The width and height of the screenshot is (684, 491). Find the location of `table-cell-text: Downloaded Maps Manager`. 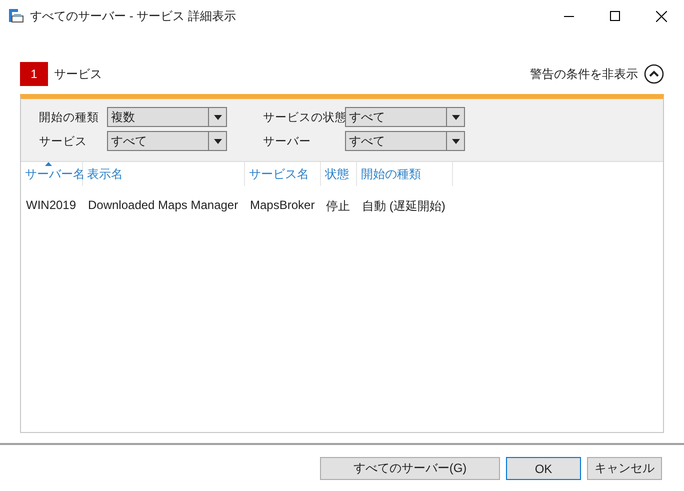

table-cell-text: Downloaded Maps Manager is located at coordinates (163, 205).